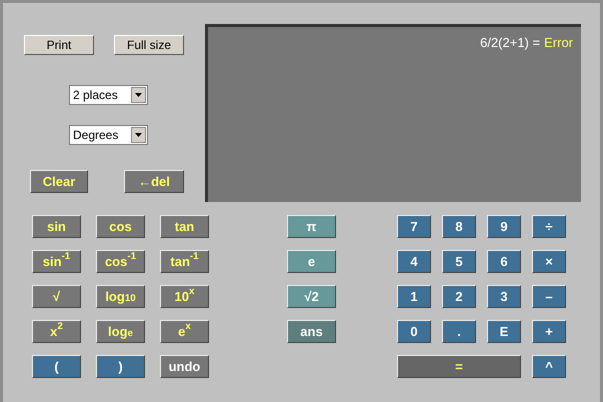 The height and width of the screenshot is (402, 603). What do you see at coordinates (184, 331) in the screenshot?
I see `calculator-key: e$^{x}$` at bounding box center [184, 331].